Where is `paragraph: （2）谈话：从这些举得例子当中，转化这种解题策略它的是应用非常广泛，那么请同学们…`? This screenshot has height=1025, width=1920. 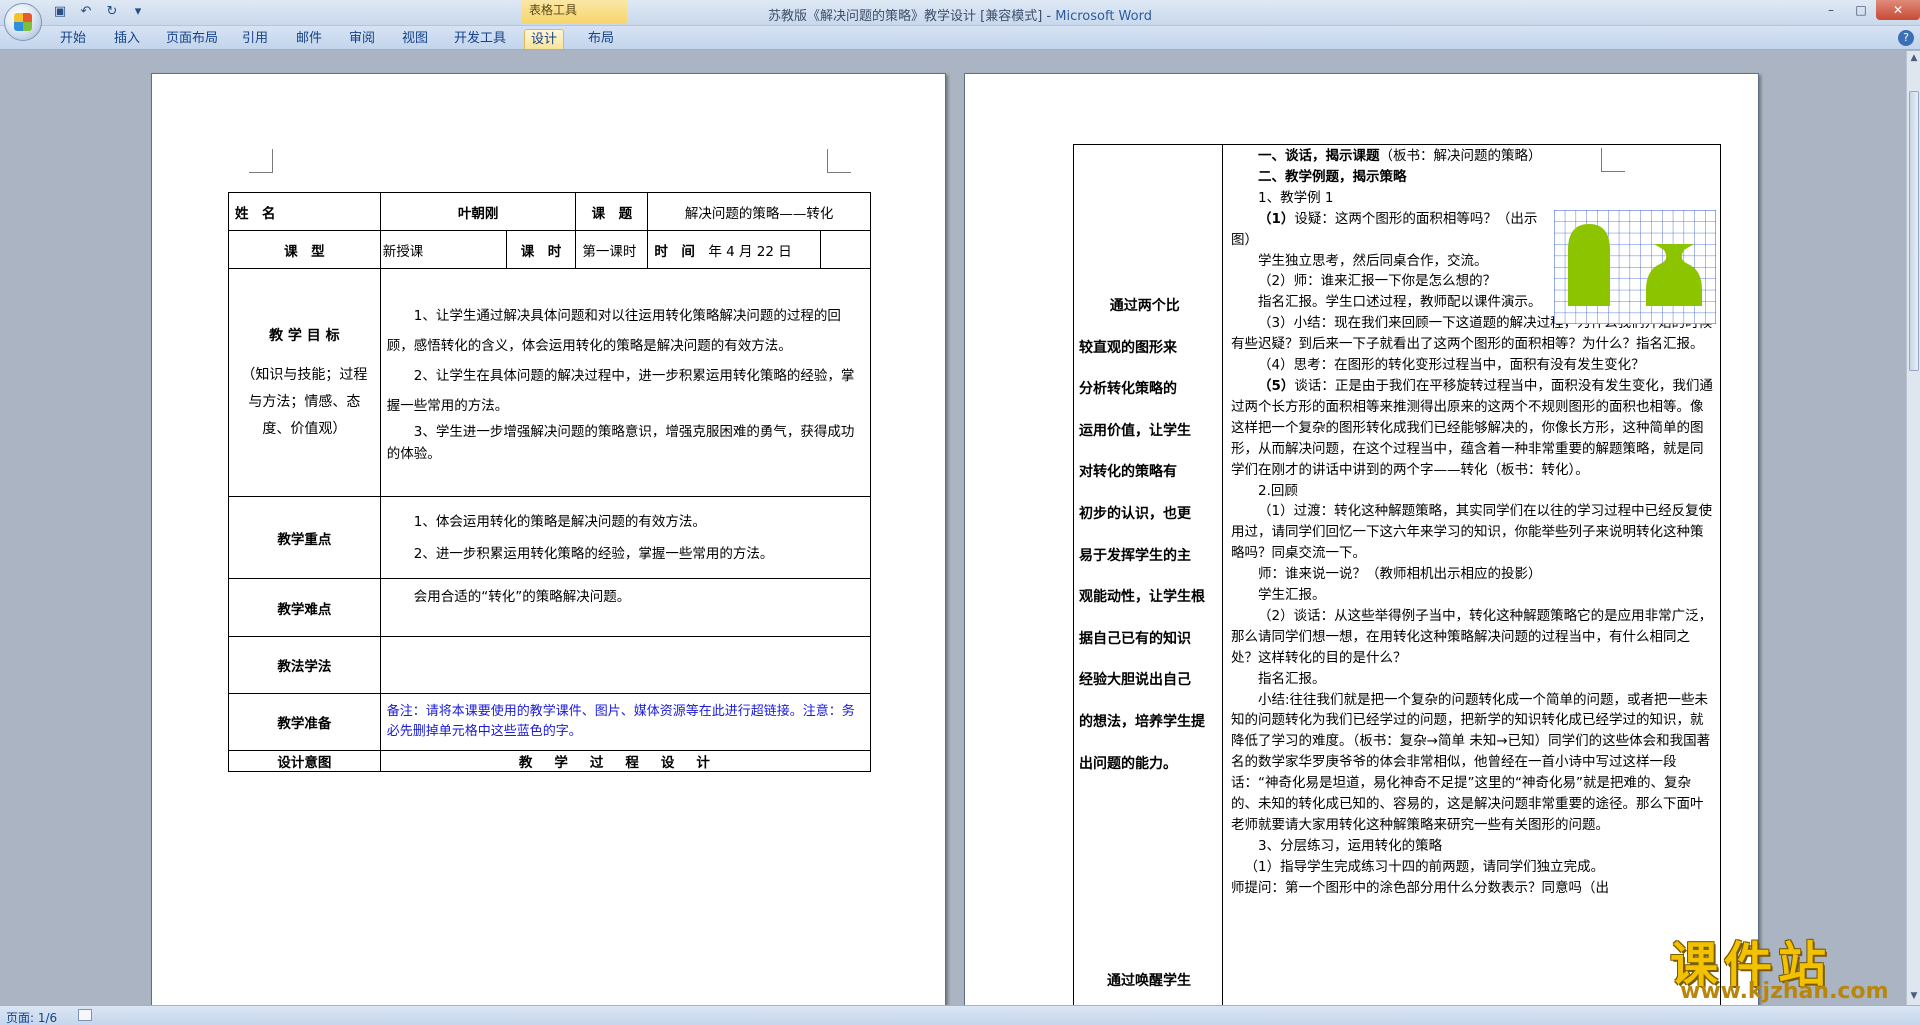
paragraph: （2）谈话：从这些举得例子当中，转化这种解题策略它的是应用非常广泛，那么请同学们… is located at coordinates (1472, 636).